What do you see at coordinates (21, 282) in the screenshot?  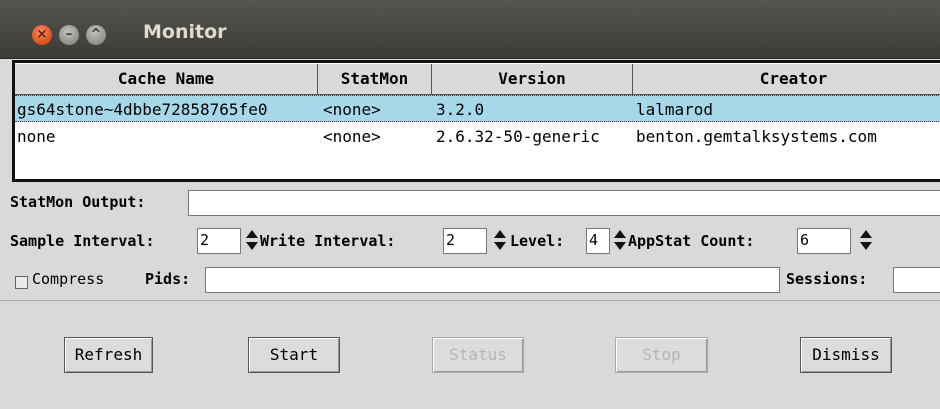 I see `compress-checkbox` at bounding box center [21, 282].